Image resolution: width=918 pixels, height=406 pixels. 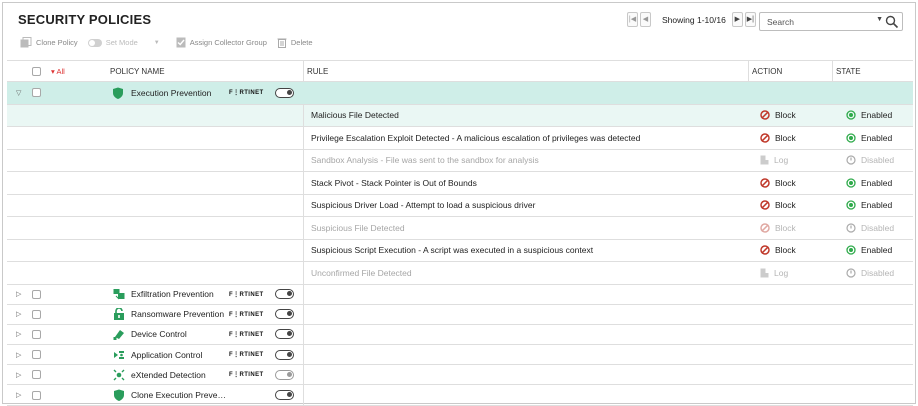 I want to click on policy-icon, so click(x=119, y=334).